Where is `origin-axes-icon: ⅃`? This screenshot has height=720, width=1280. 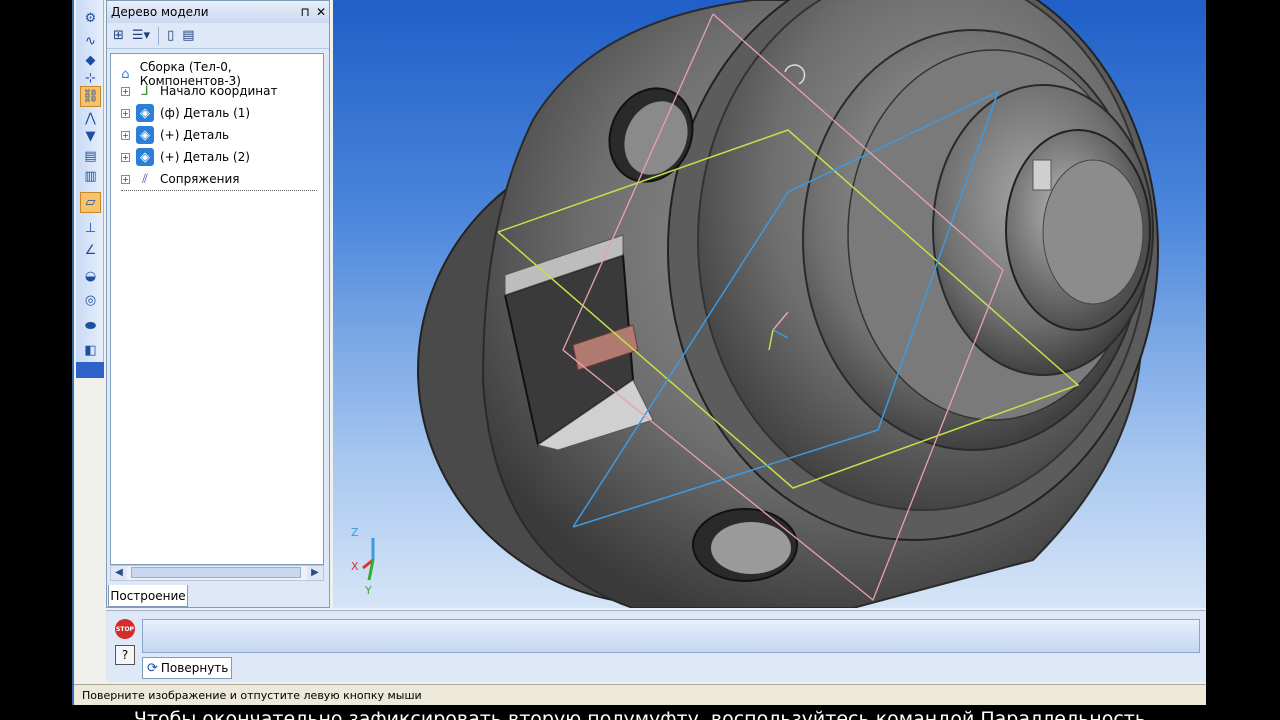 origin-axes-icon: ⅃ is located at coordinates (145, 91).